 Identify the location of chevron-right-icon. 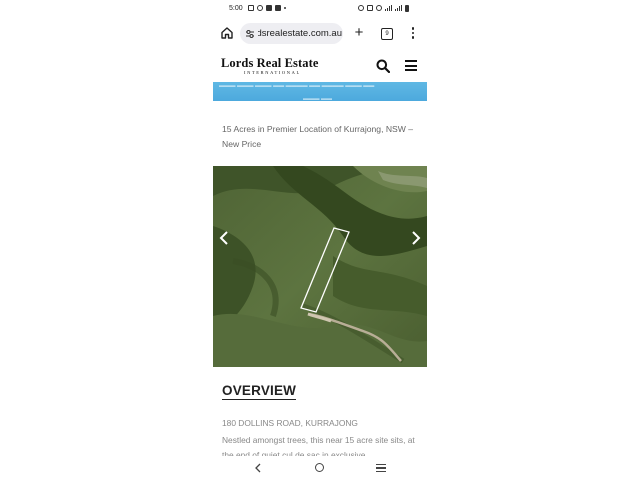
(416, 238).